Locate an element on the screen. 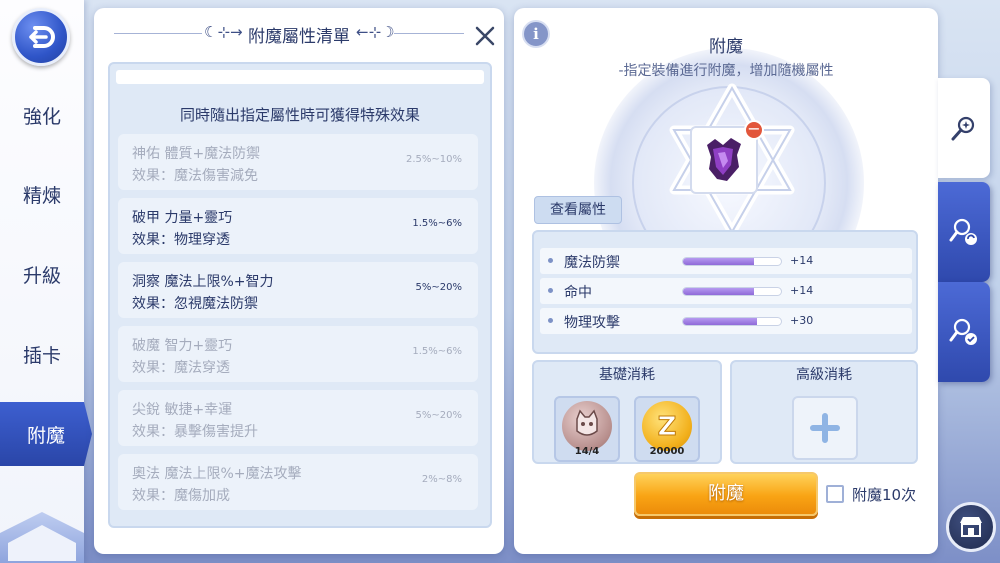 Image resolution: width=1000 pixels, height=563 pixels. dark-armor-item-icon is located at coordinates (724, 159).